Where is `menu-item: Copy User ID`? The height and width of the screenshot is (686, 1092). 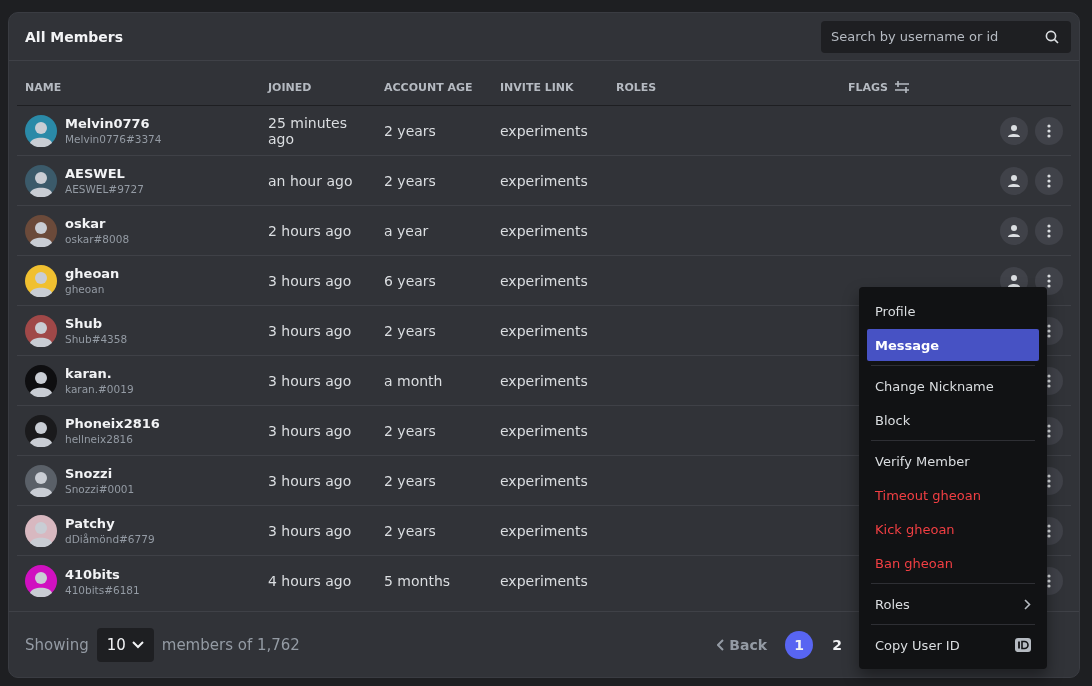 menu-item: Copy User ID is located at coordinates (953, 645).